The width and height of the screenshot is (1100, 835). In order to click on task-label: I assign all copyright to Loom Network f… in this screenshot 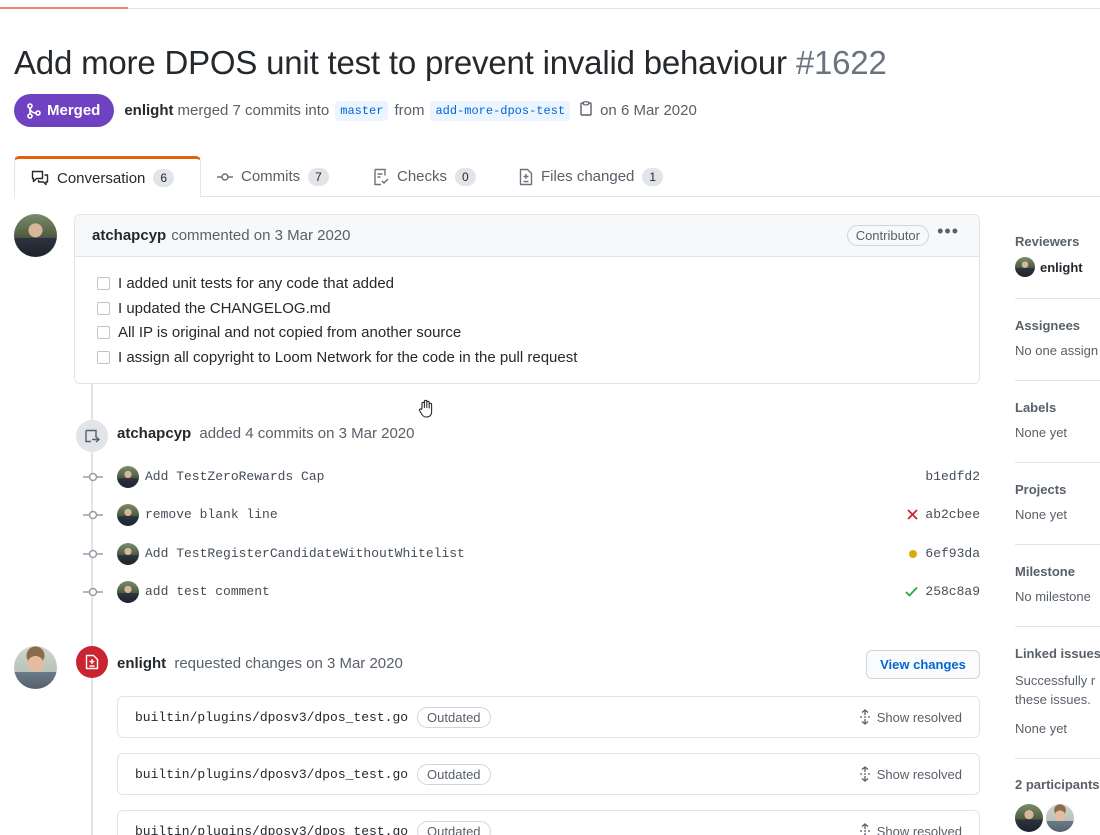, I will do `click(348, 357)`.